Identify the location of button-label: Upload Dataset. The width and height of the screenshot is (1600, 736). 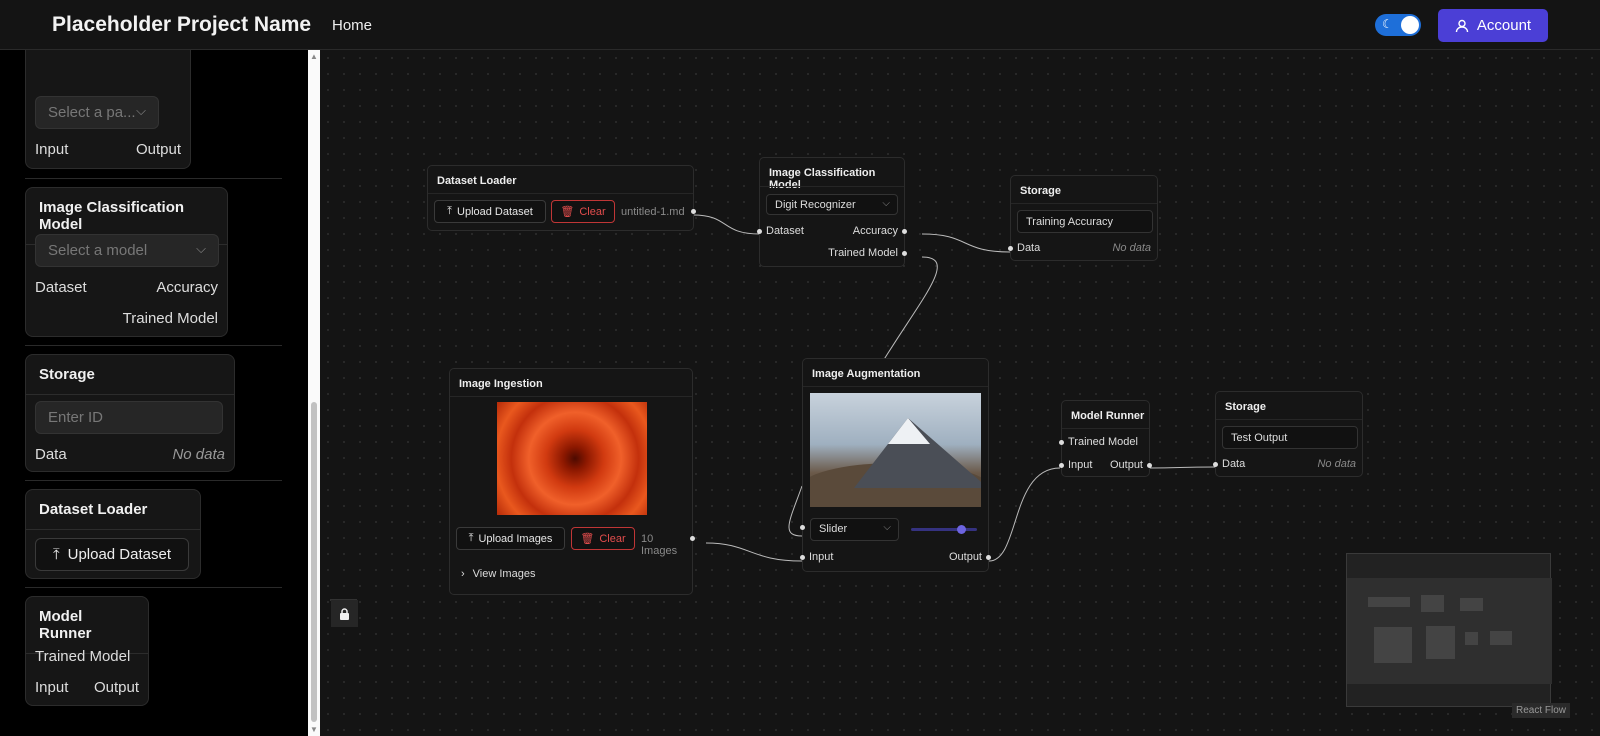
(119, 554).